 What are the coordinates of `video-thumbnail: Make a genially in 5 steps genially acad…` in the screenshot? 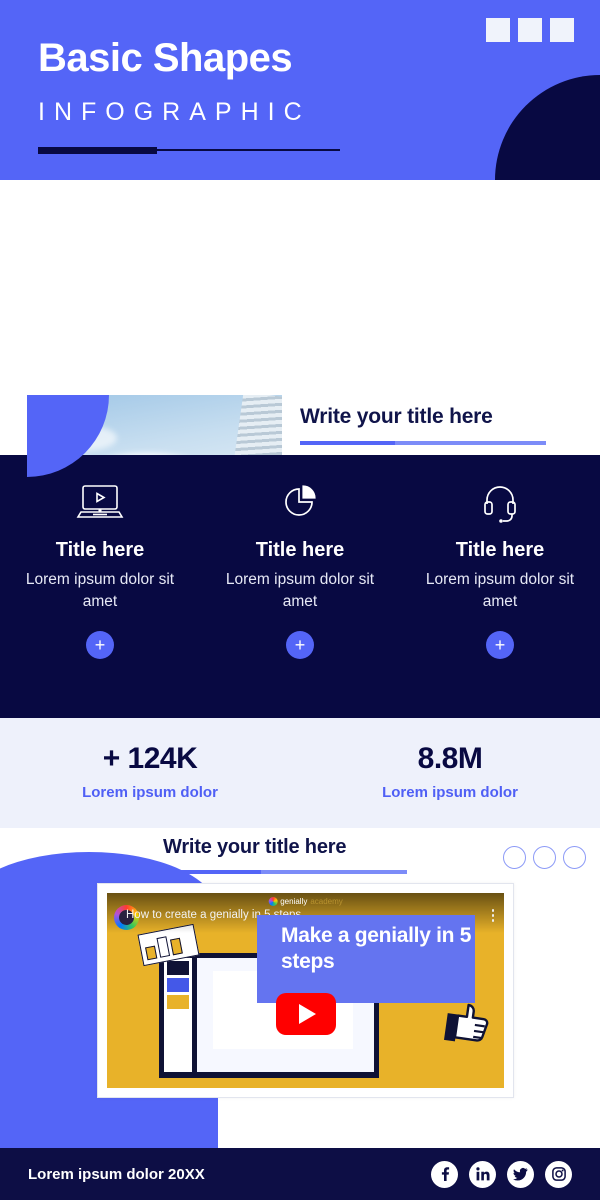 It's located at (305, 990).